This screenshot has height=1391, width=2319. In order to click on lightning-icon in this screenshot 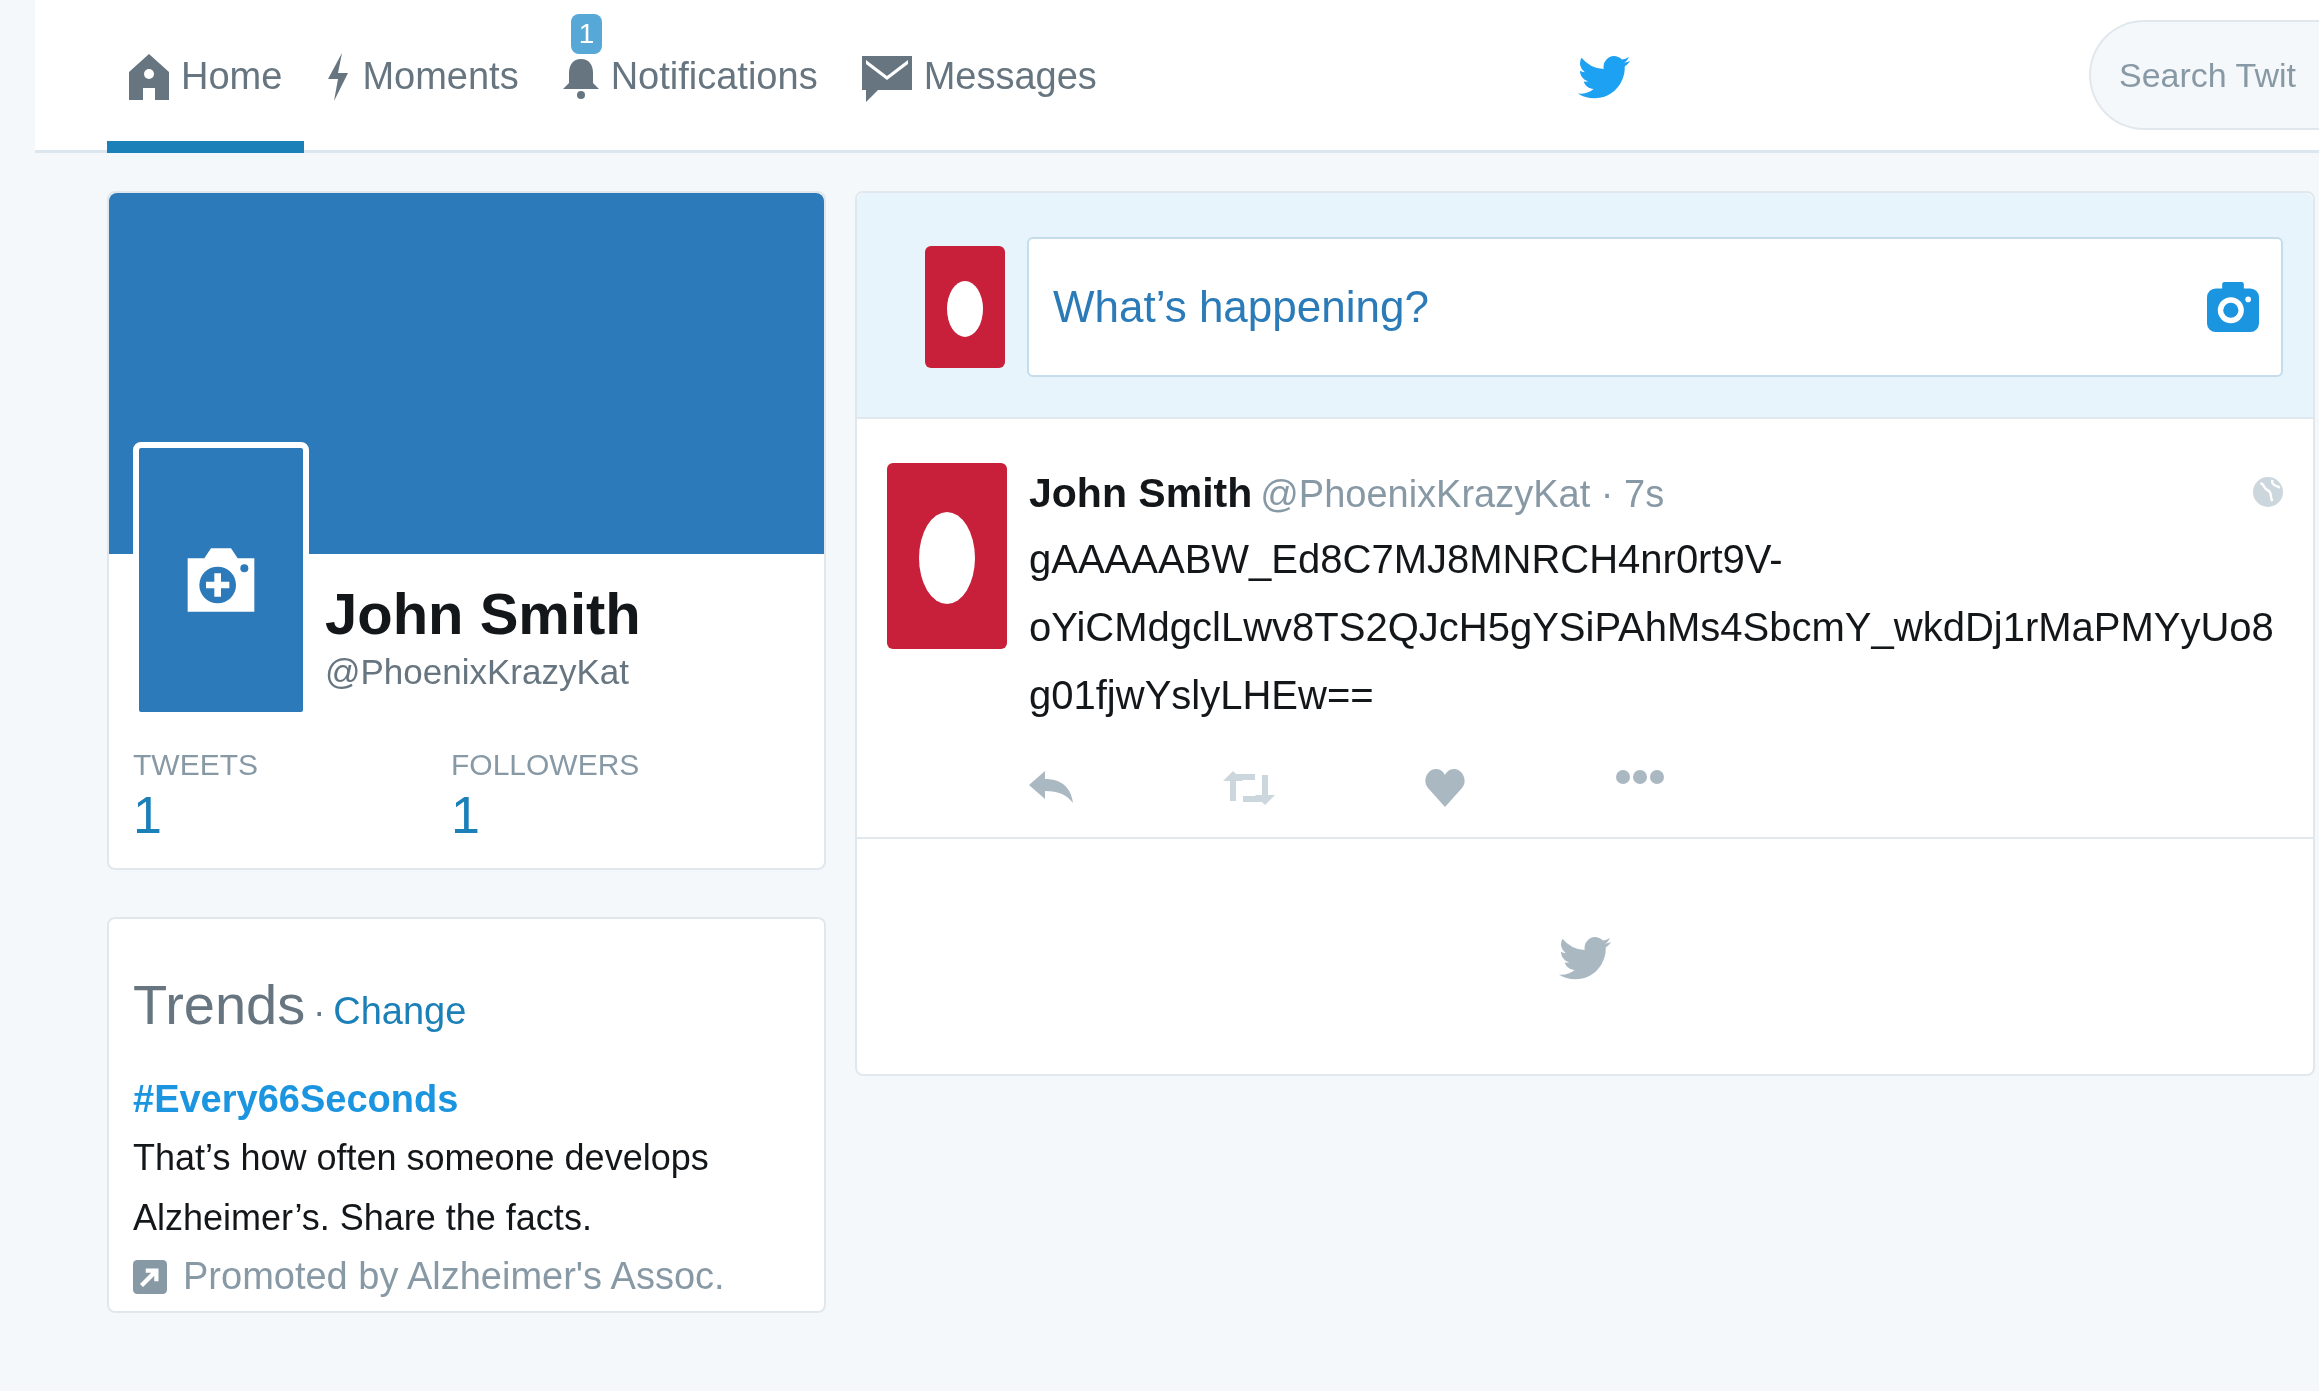, I will do `click(338, 76)`.